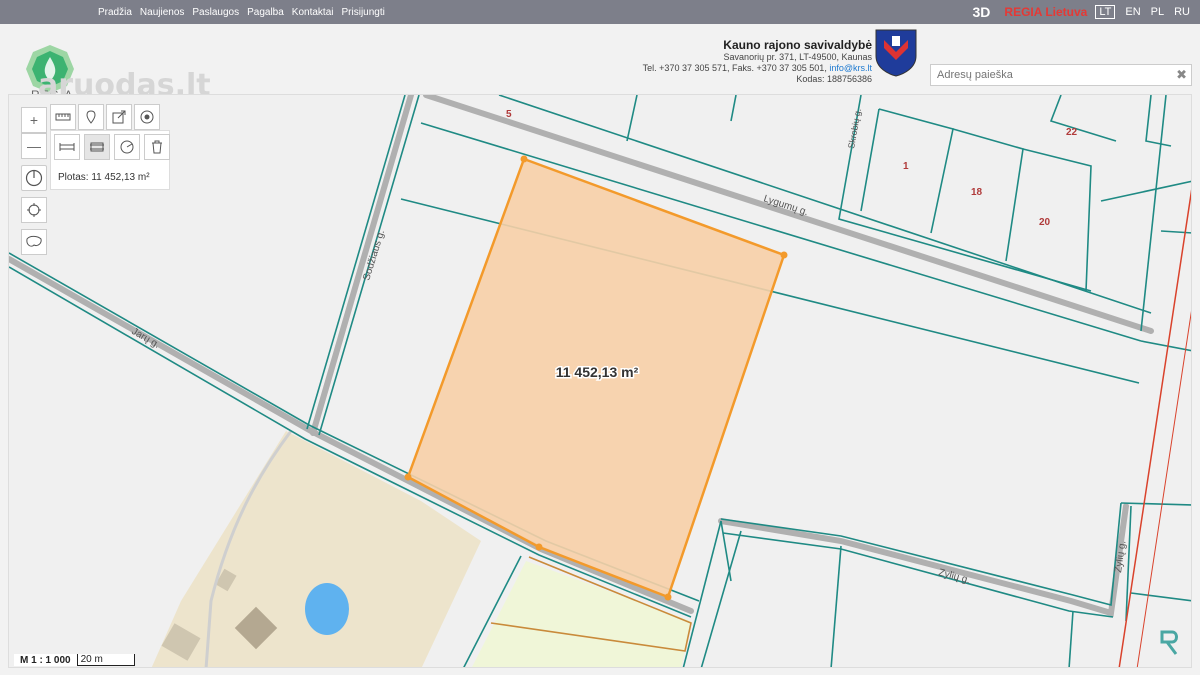 This screenshot has width=1200, height=675. What do you see at coordinates (34, 120) in the screenshot?
I see `zoom-in-button: +` at bounding box center [34, 120].